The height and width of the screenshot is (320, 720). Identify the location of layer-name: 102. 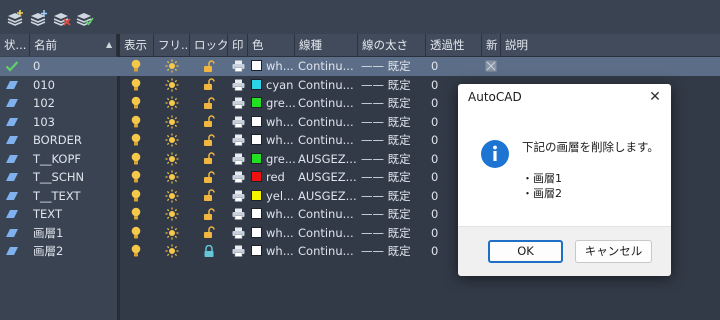
(74, 103).